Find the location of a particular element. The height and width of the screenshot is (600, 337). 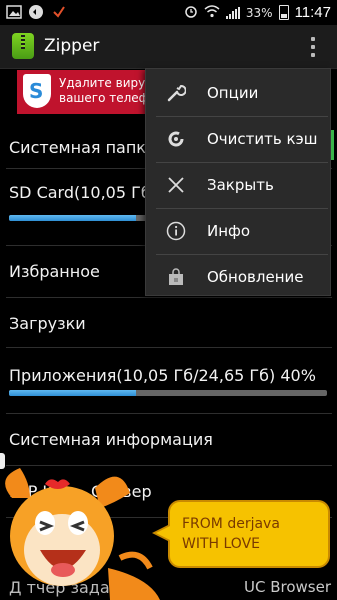

speech-bubble: FROM derjava WITH LOVE is located at coordinates (249, 534).